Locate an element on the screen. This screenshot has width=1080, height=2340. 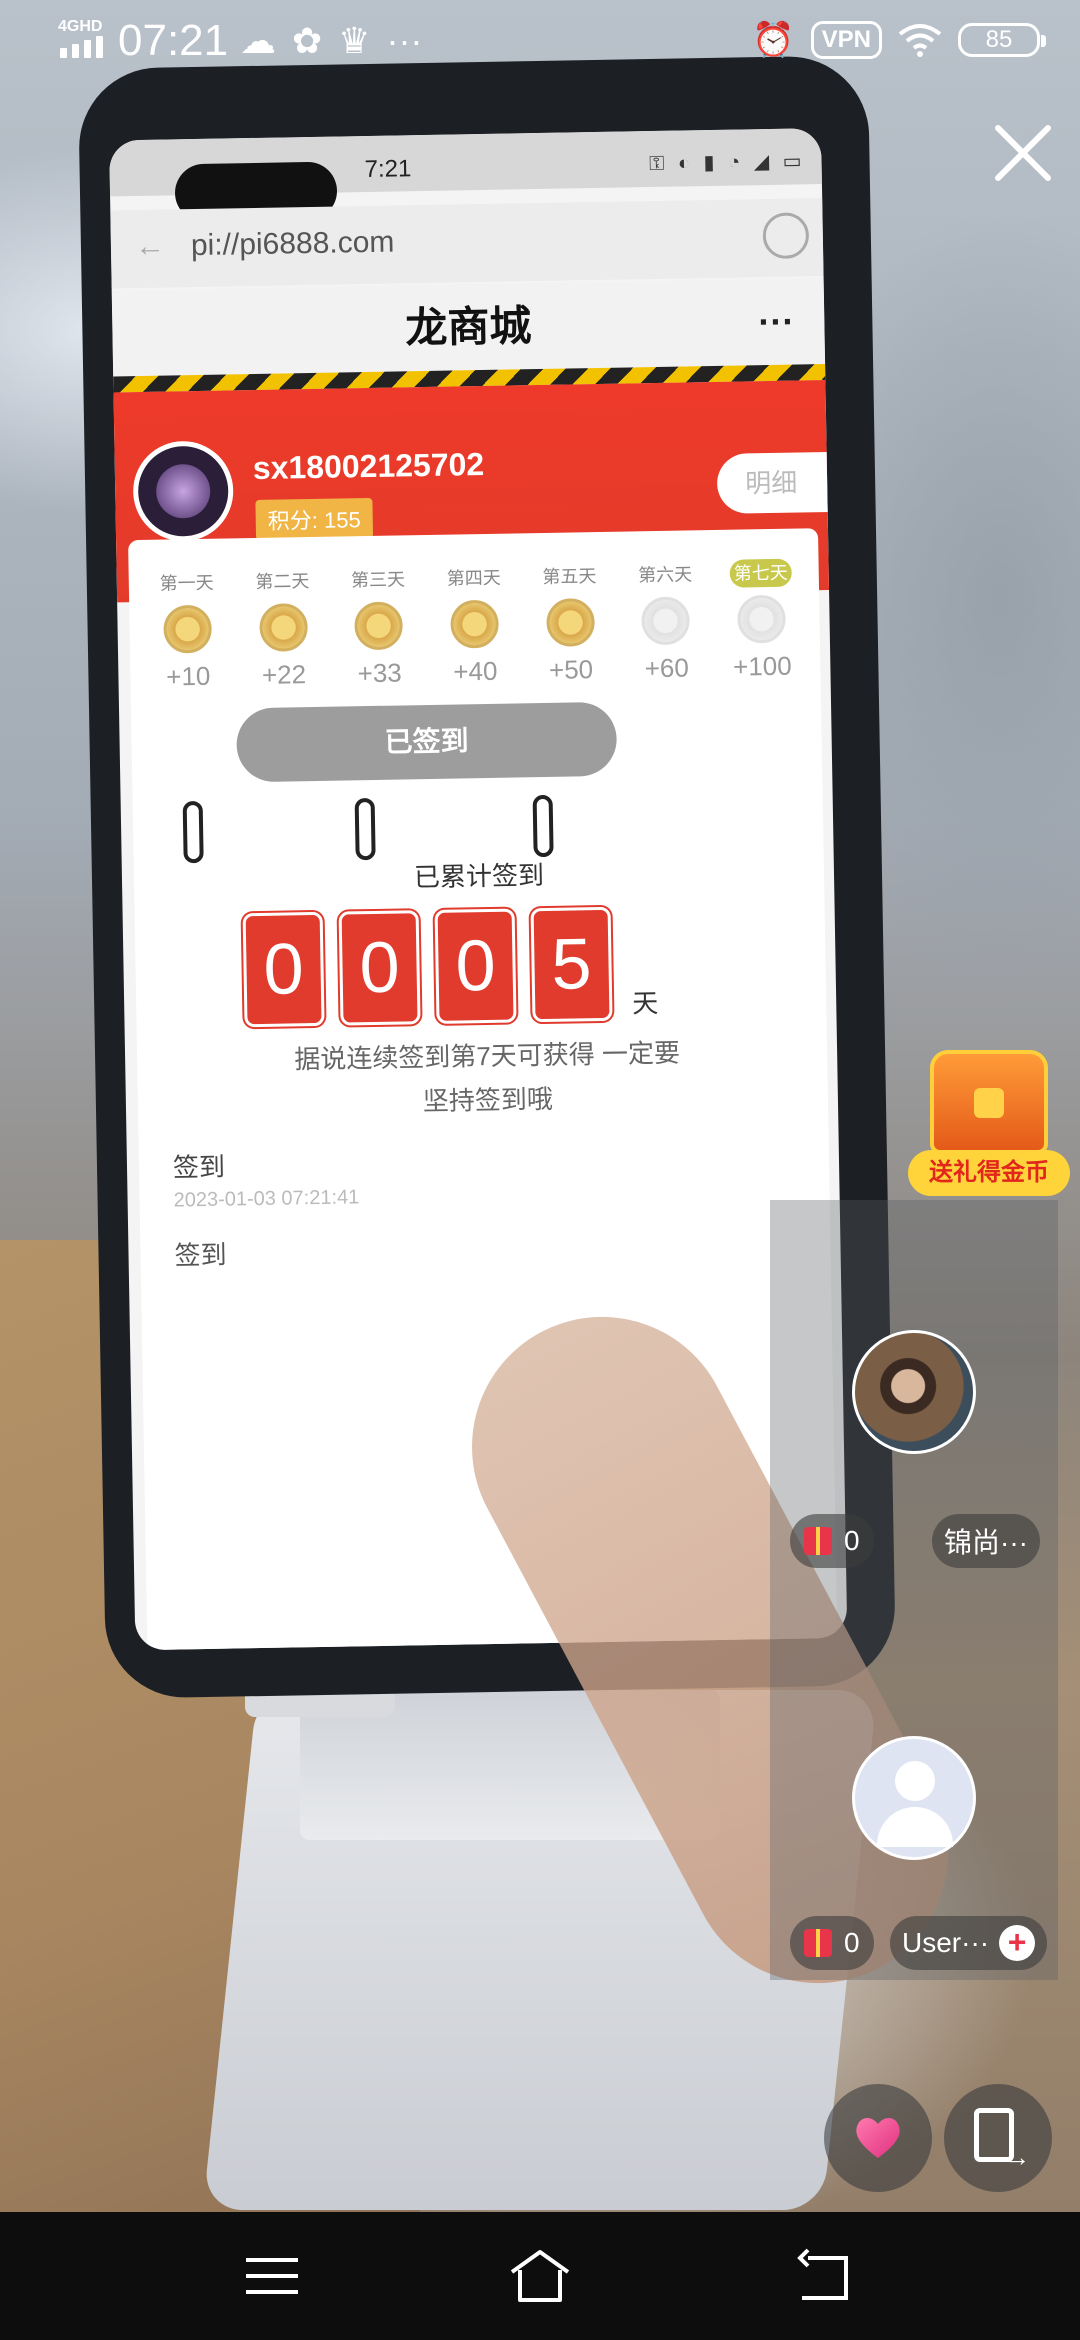
vpn-badge: VPN is located at coordinates (846, 40).